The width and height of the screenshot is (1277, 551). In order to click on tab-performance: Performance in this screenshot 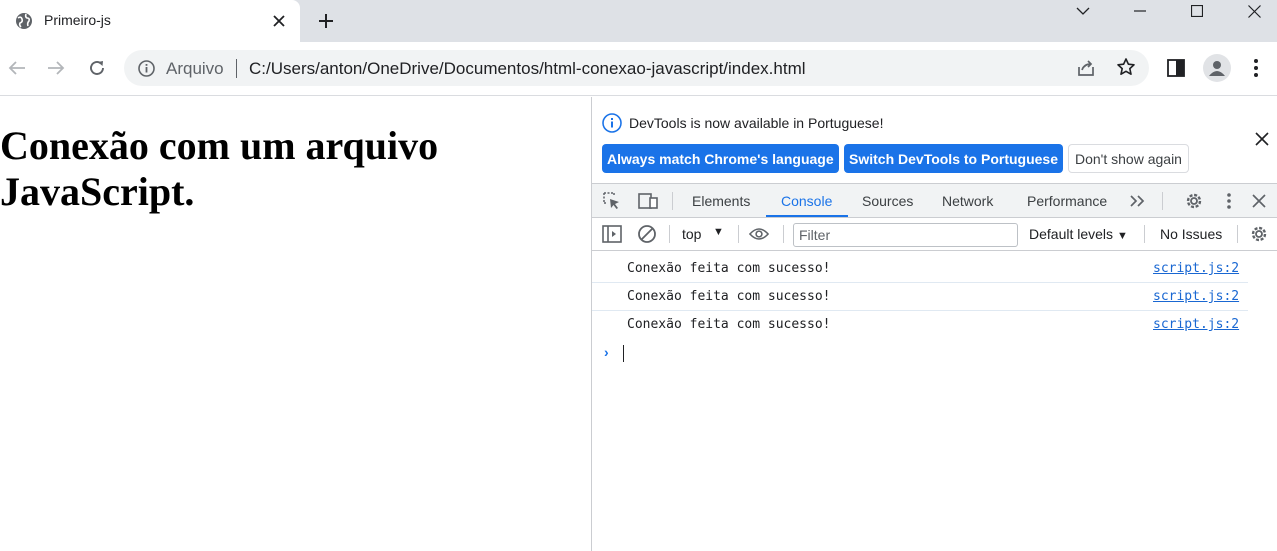, I will do `click(1067, 201)`.